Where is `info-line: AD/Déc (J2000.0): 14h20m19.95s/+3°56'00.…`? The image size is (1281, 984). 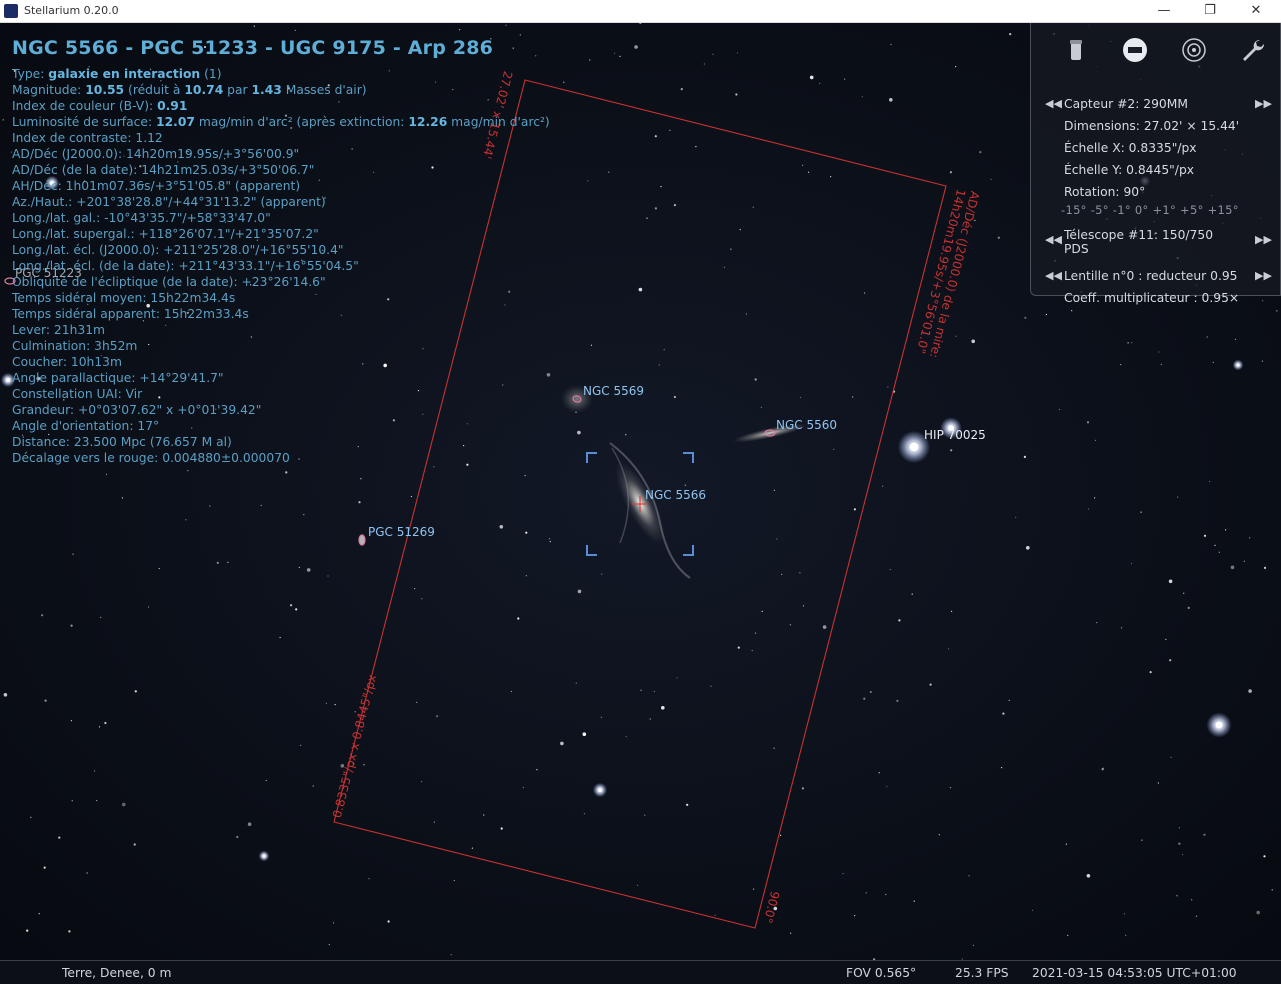 info-line: AD/Déc (J2000.0): 14h20m19.95s/+3°56'00.… is located at coordinates (156, 154).